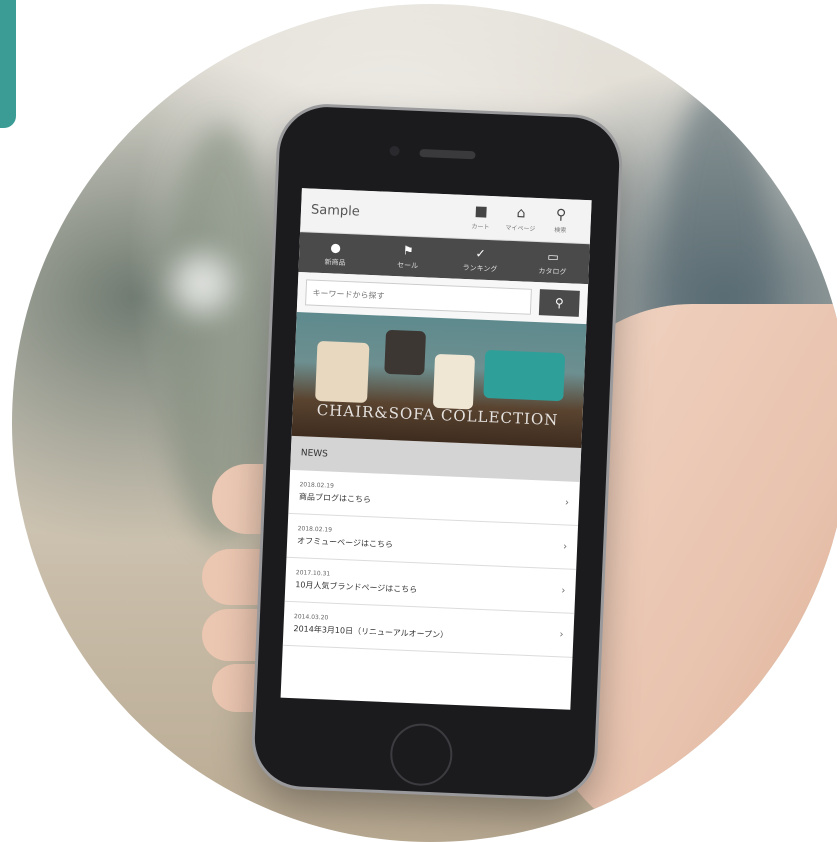 The height and width of the screenshot is (842, 837). Describe the element at coordinates (8, 64) in the screenshot. I see `corner-tab` at that location.